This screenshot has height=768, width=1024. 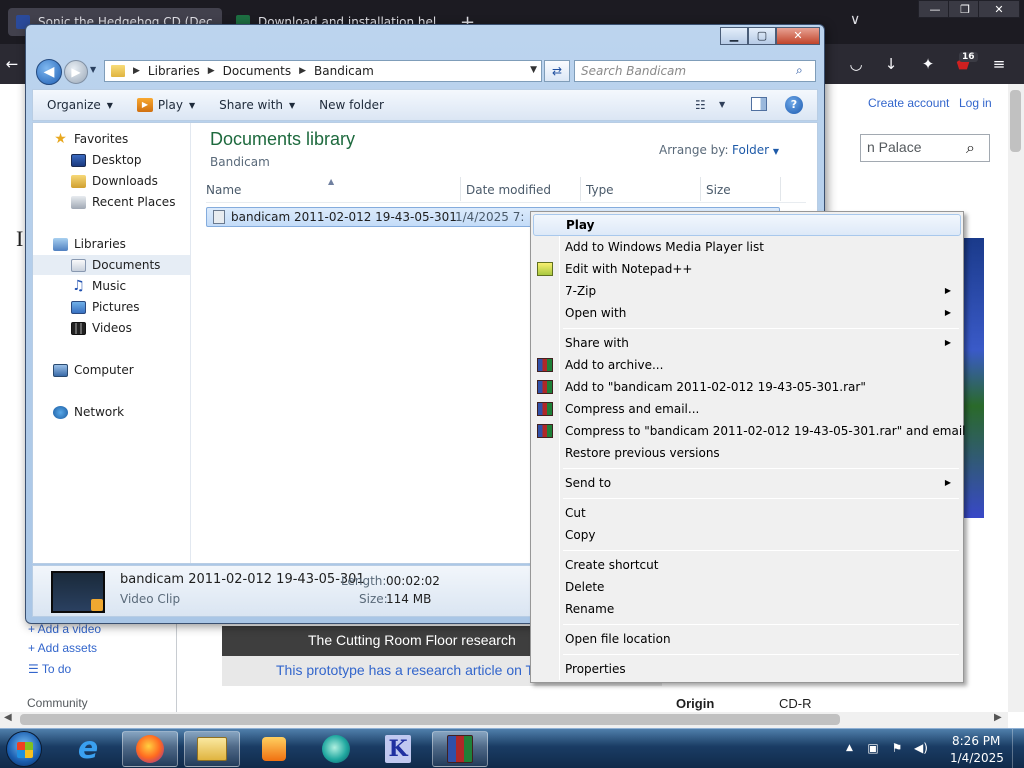 I want to click on back-button: ◀, so click(x=49, y=72).